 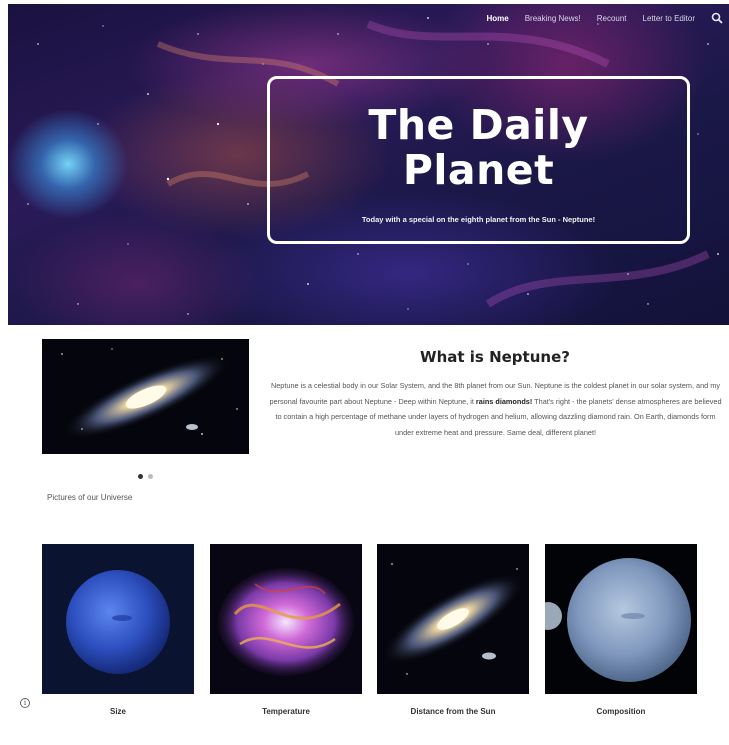 What do you see at coordinates (117, 711) in the screenshot?
I see `card-size-label: Size` at bounding box center [117, 711].